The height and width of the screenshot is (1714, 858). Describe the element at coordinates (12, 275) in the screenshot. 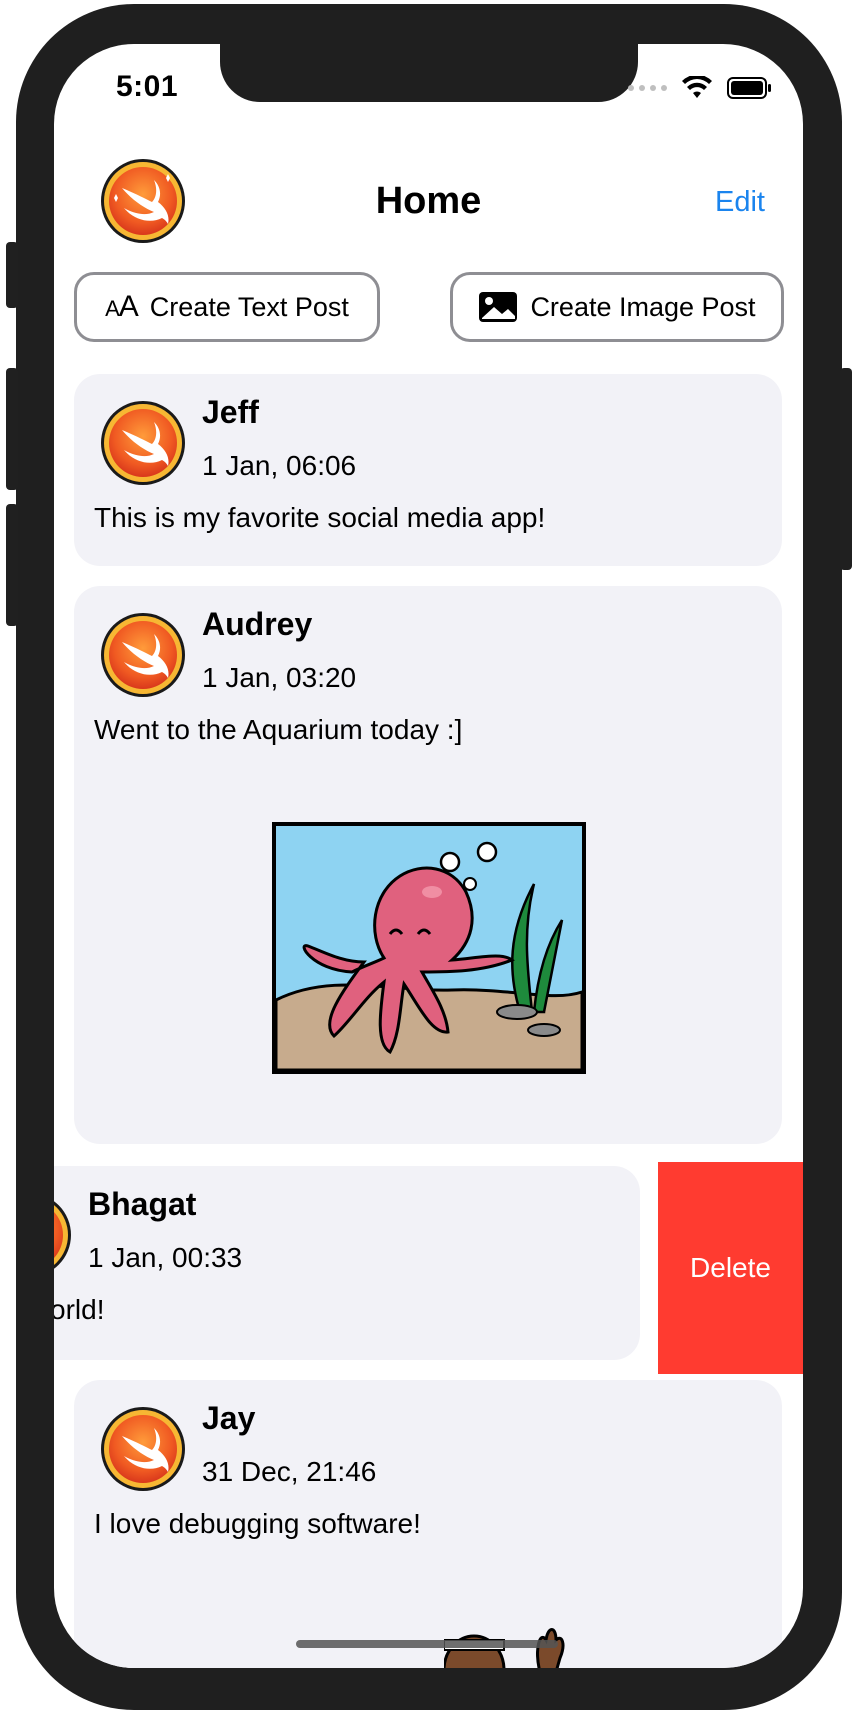

I see `ringer-switch` at that location.